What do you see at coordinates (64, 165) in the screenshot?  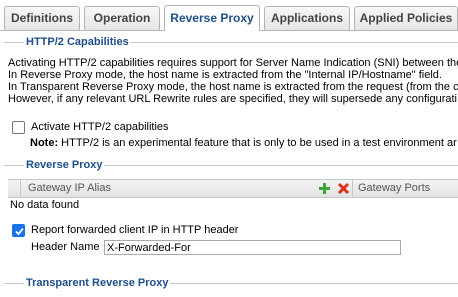 I see `reverse-proxy-section-legend: Reverse Proxy` at bounding box center [64, 165].